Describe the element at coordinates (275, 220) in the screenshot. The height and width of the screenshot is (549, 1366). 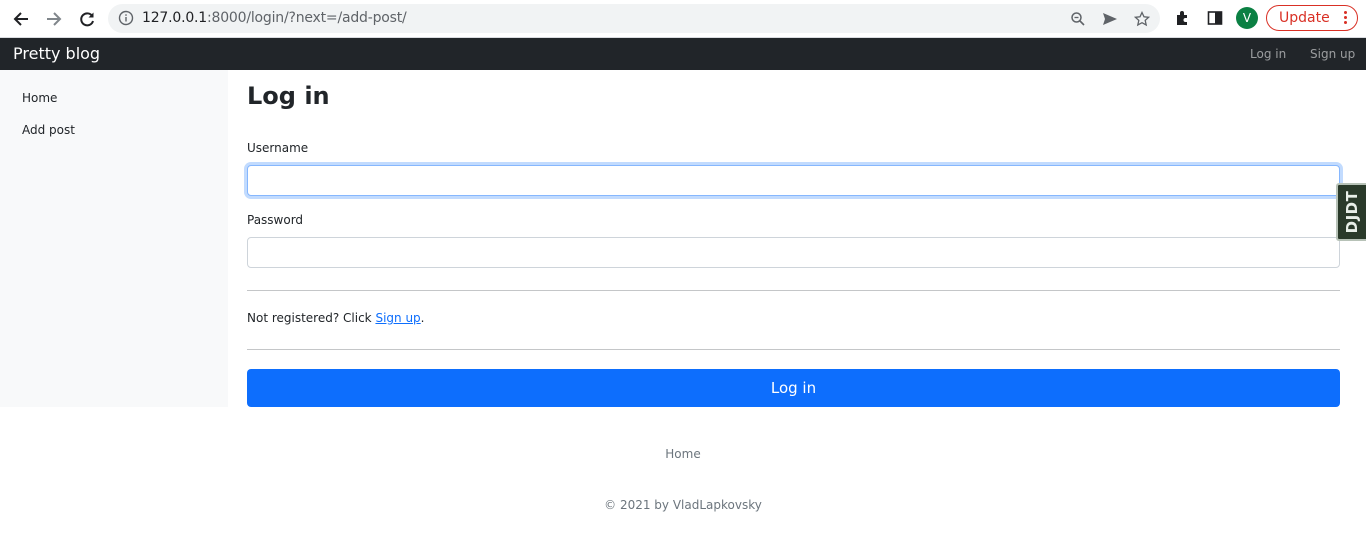
I see `password-label: Password` at that location.